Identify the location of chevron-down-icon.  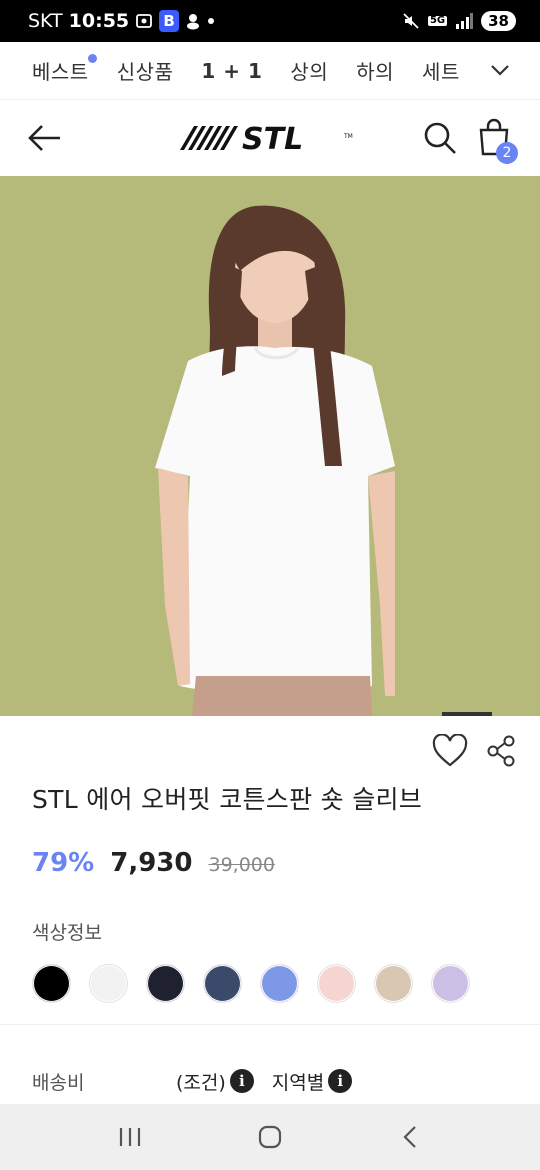
(500, 70).